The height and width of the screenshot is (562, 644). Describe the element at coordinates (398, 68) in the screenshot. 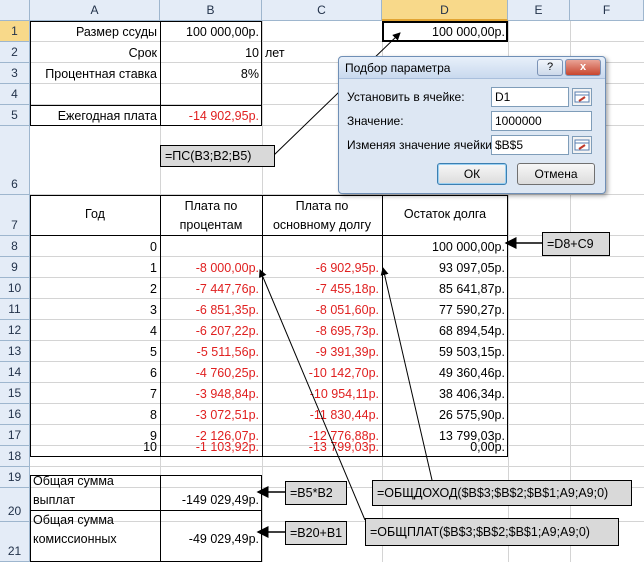

I see `dialog-title: Подбор параметра` at that location.